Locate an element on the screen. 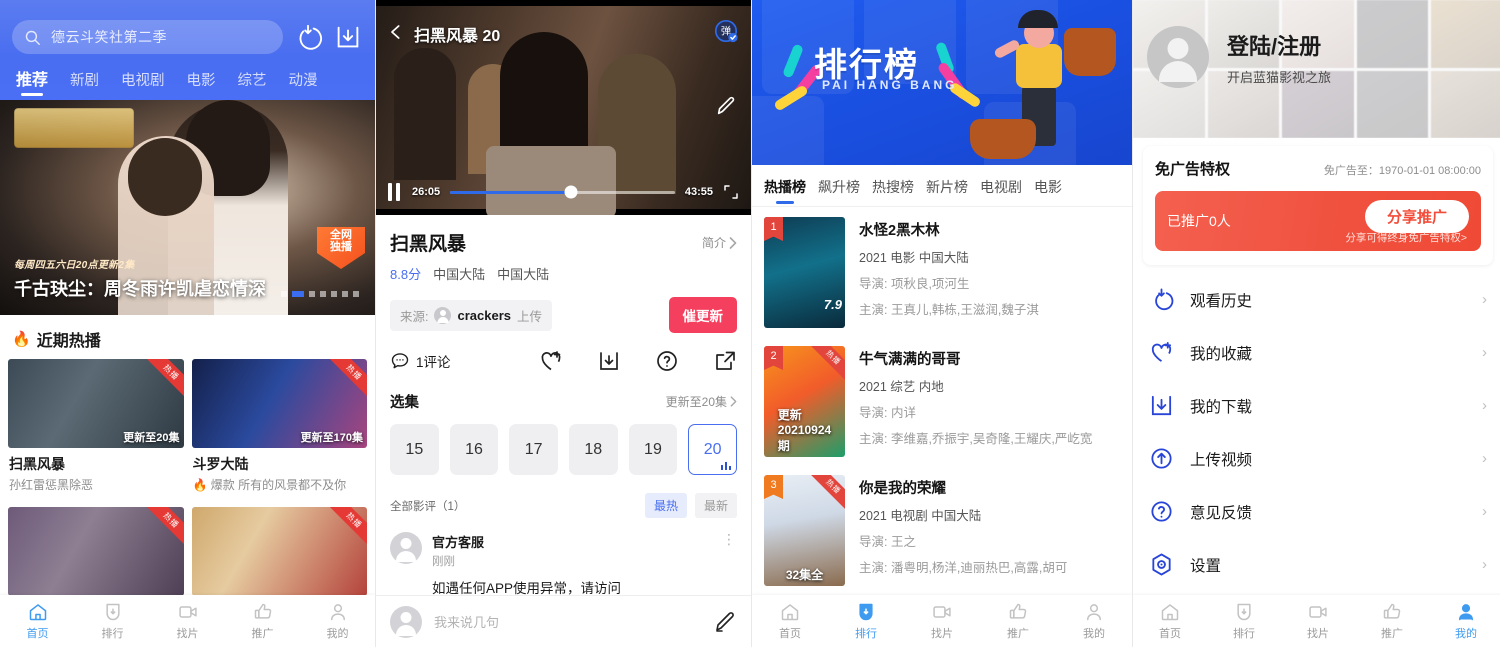  urge-update-button: 催更新 is located at coordinates (702, 315).